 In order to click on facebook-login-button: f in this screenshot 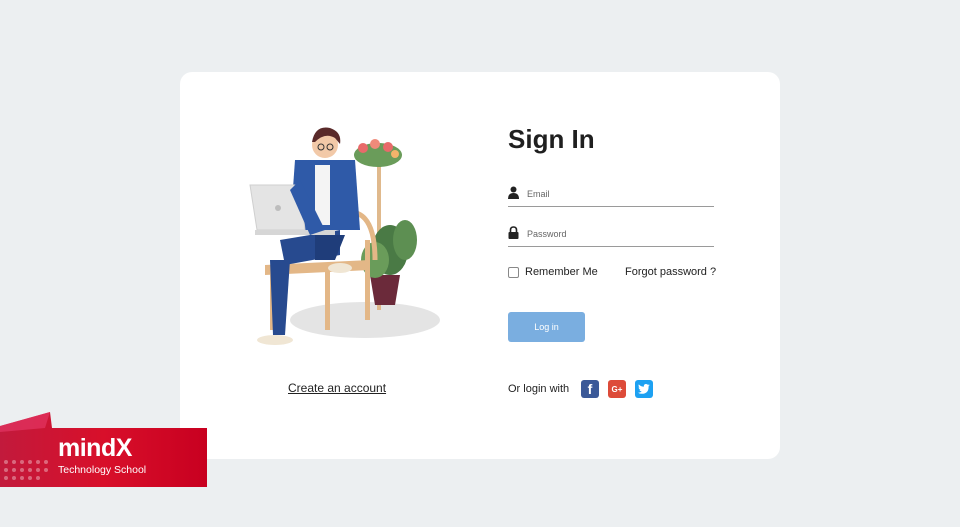, I will do `click(590, 389)`.